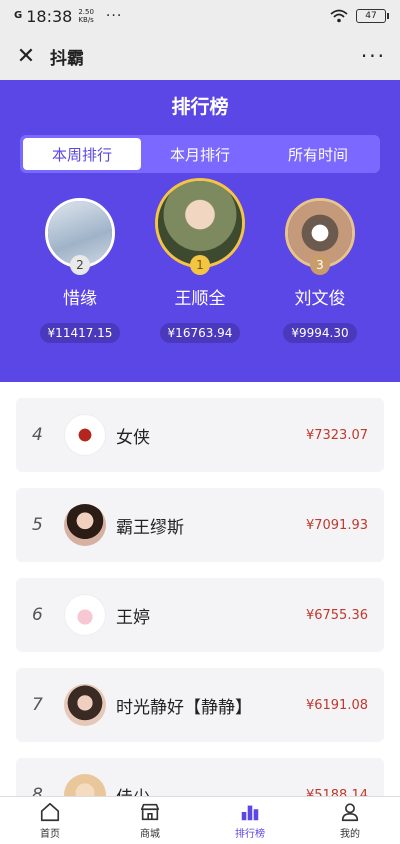 The width and height of the screenshot is (400, 844). I want to click on podium-name: 惜缘, so click(80, 299).